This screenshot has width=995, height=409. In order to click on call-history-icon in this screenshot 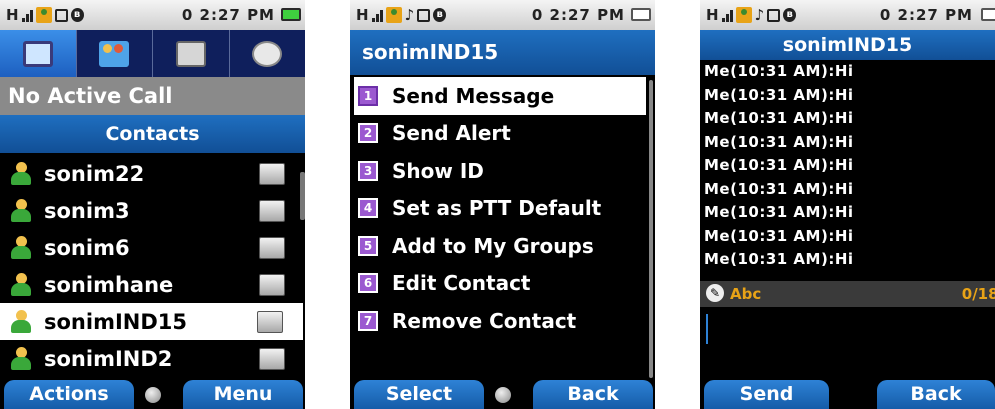, I will do `click(190, 53)`.